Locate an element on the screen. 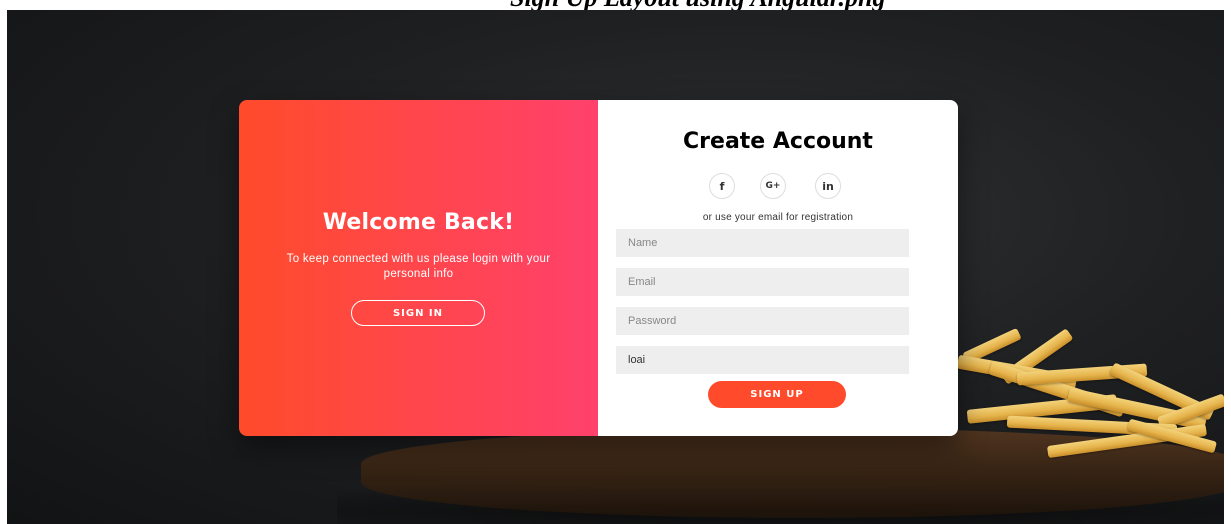 This screenshot has height=524, width=1231. email-input is located at coordinates (762, 282).